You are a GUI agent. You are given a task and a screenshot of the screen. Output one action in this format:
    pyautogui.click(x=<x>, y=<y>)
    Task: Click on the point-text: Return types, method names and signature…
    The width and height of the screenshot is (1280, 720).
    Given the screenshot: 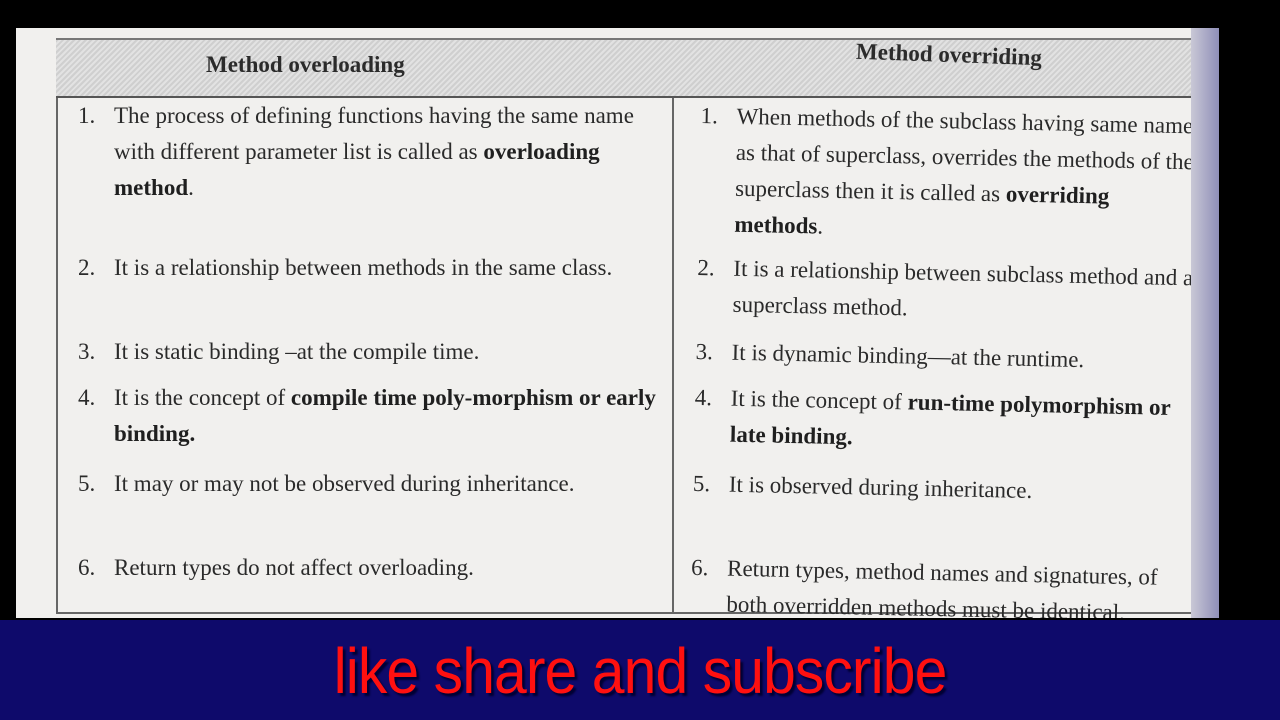 What is the action you would take?
    pyautogui.click(x=958, y=584)
    